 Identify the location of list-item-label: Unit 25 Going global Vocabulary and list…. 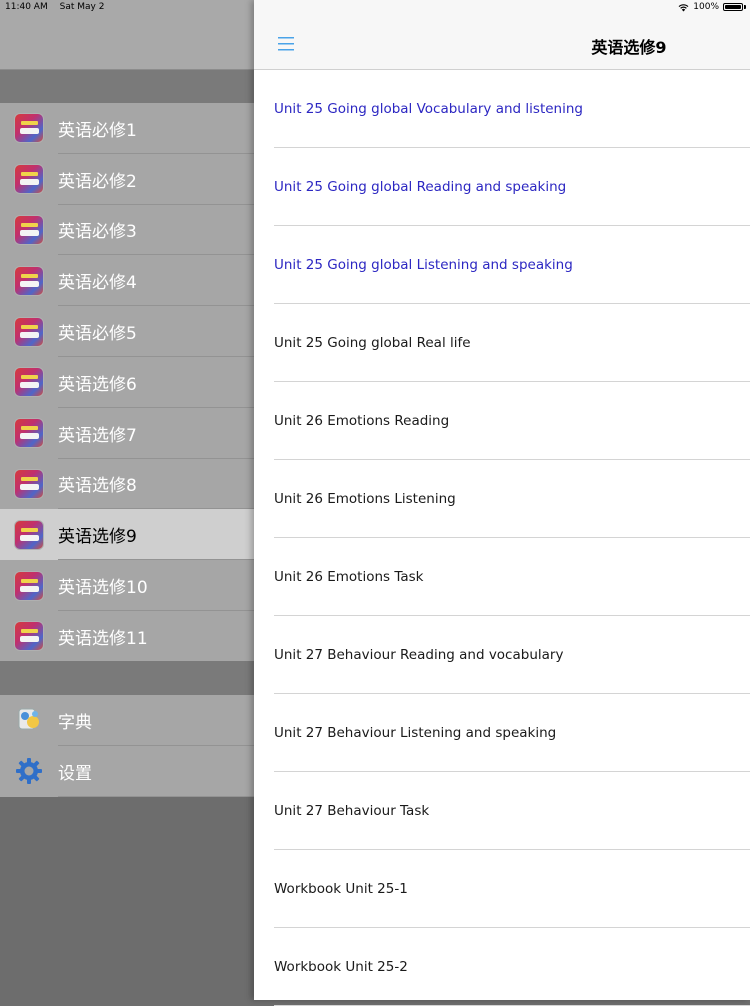
(428, 109).